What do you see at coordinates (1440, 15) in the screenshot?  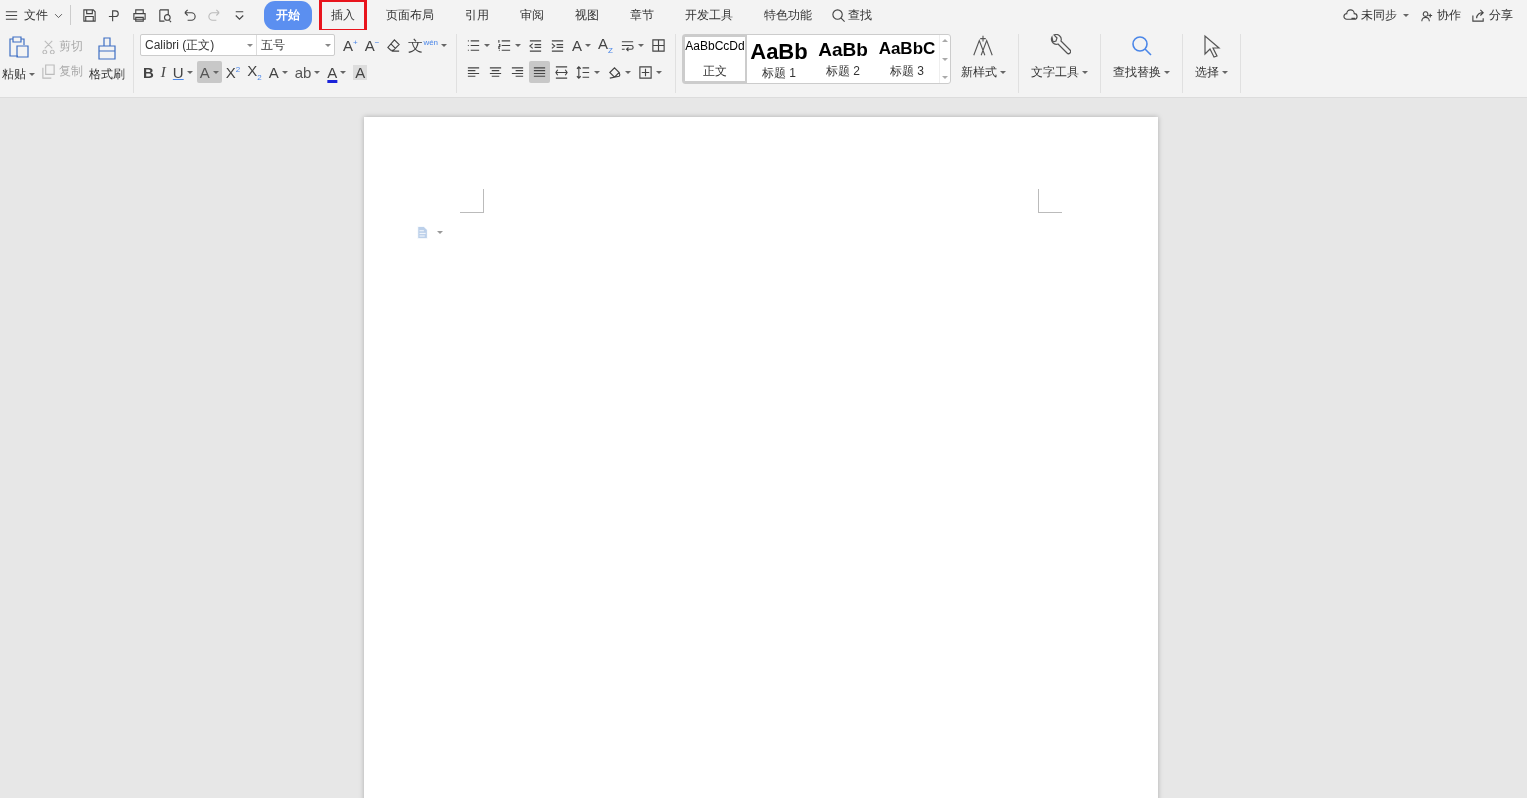 I see `collab-button: 协作` at bounding box center [1440, 15].